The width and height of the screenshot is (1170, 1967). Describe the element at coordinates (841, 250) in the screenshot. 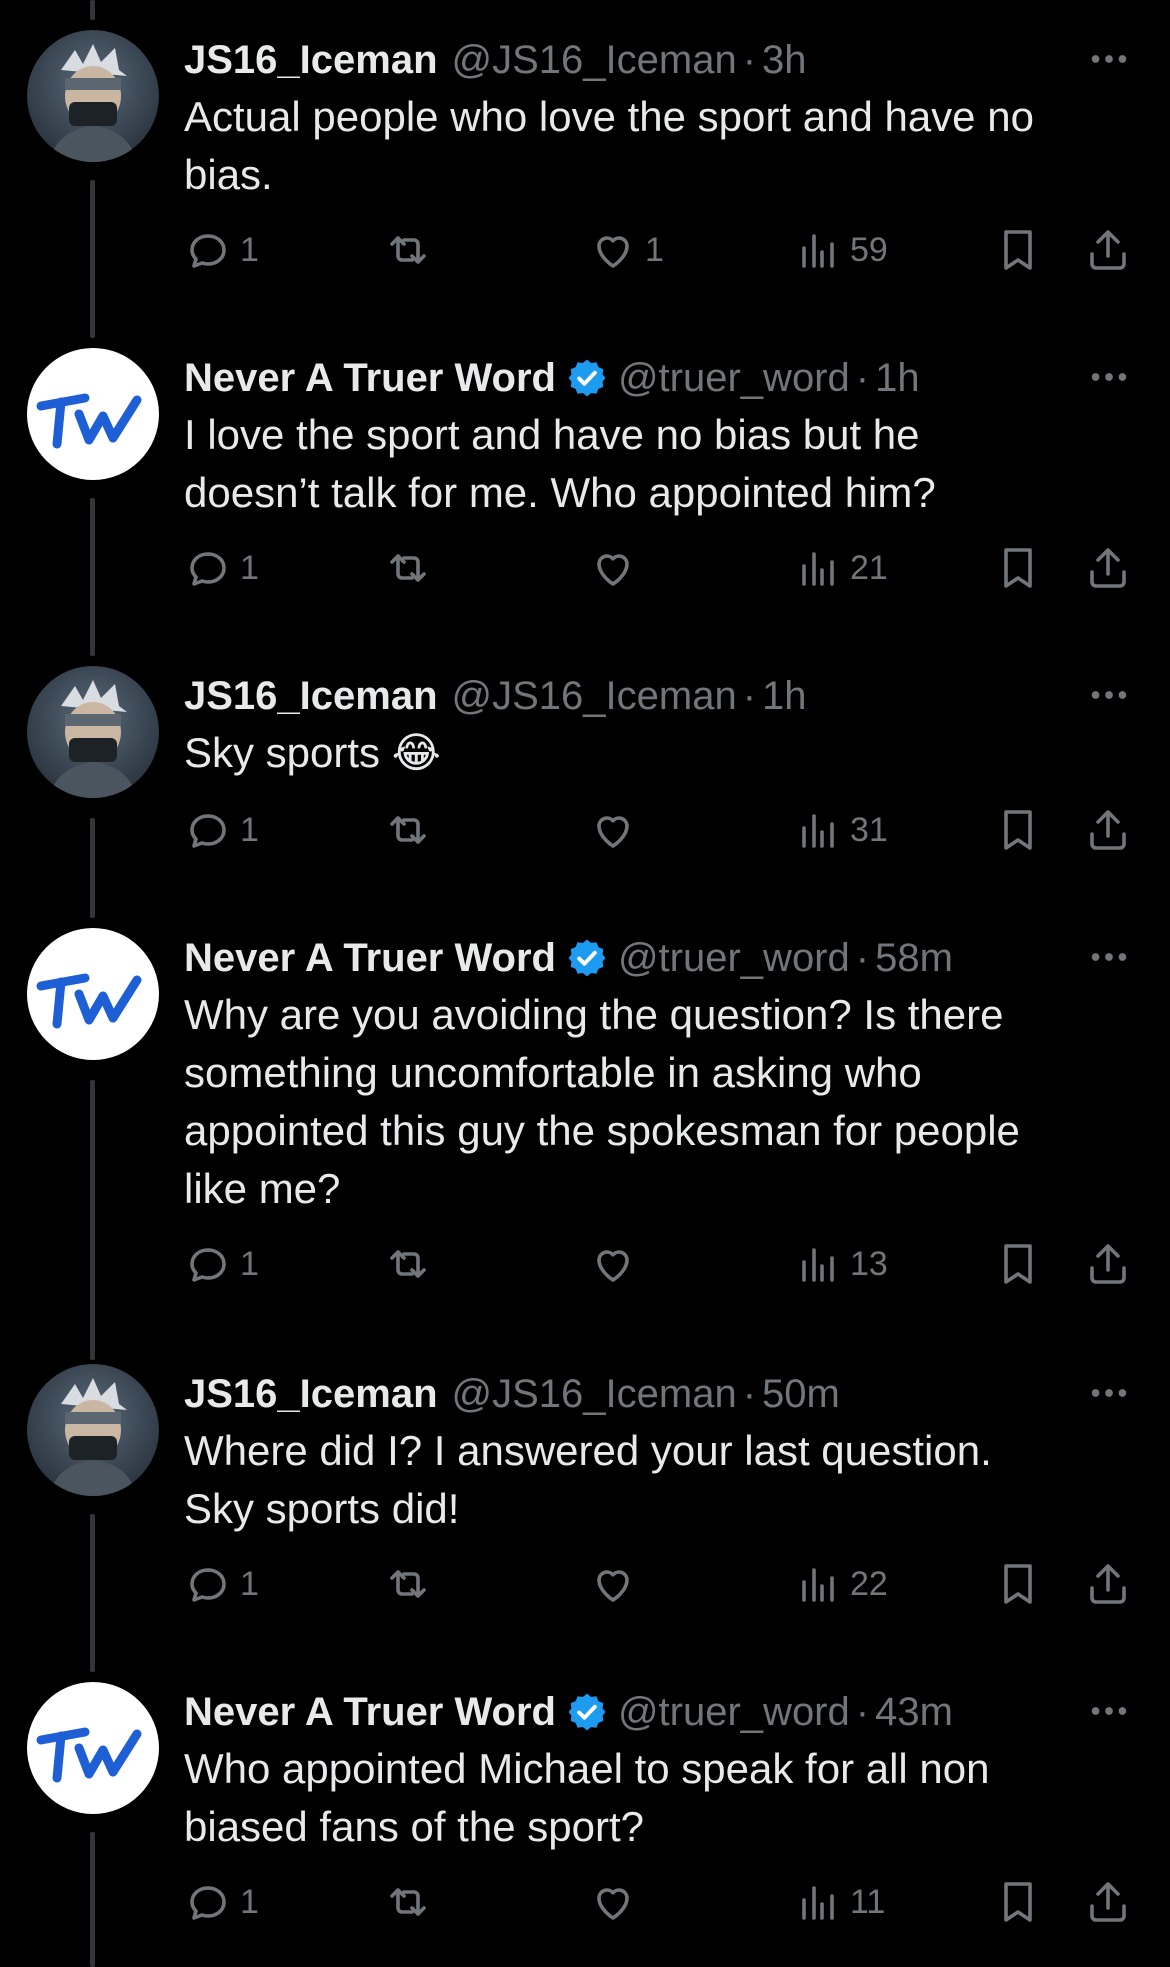

I see `views-button: 59` at that location.